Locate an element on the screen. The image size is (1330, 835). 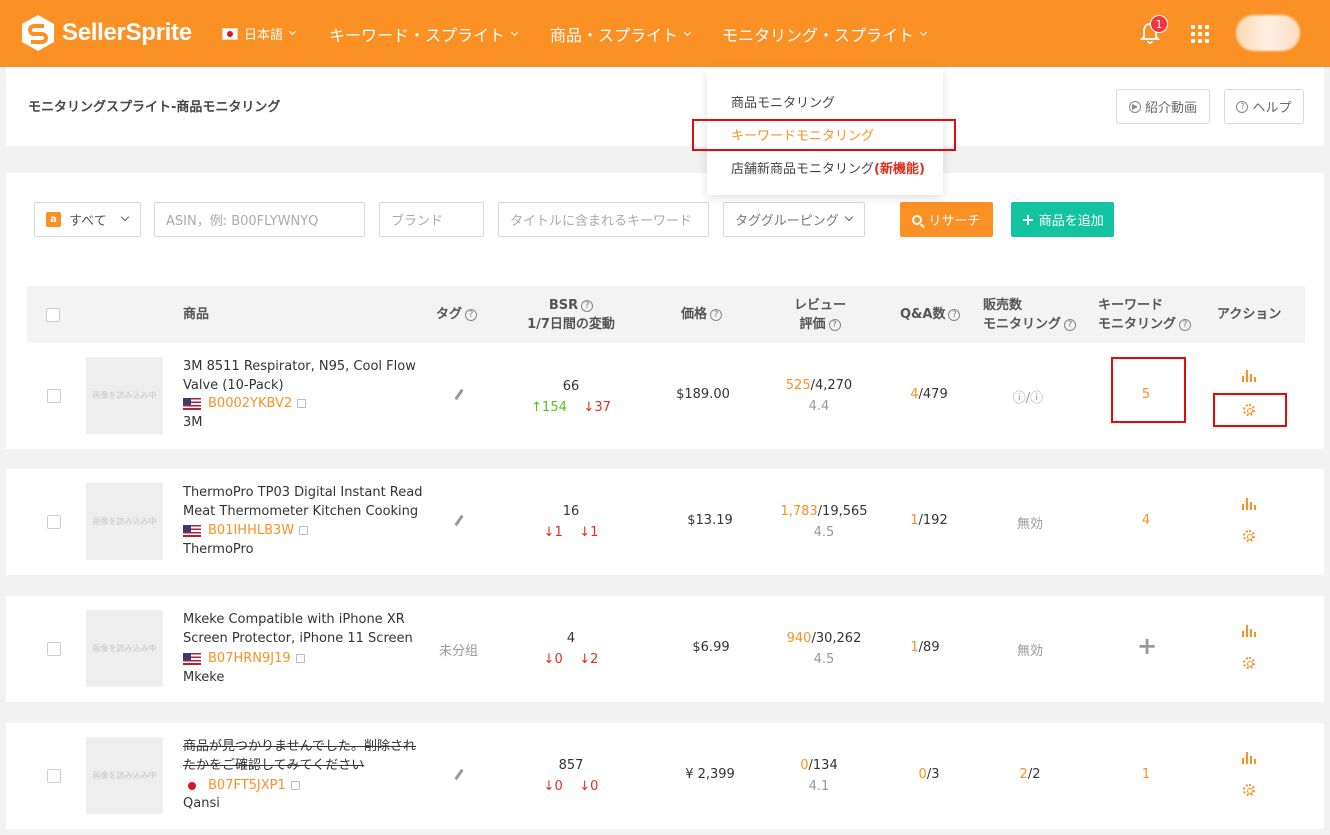
select-all-checkbox is located at coordinates (53, 315).